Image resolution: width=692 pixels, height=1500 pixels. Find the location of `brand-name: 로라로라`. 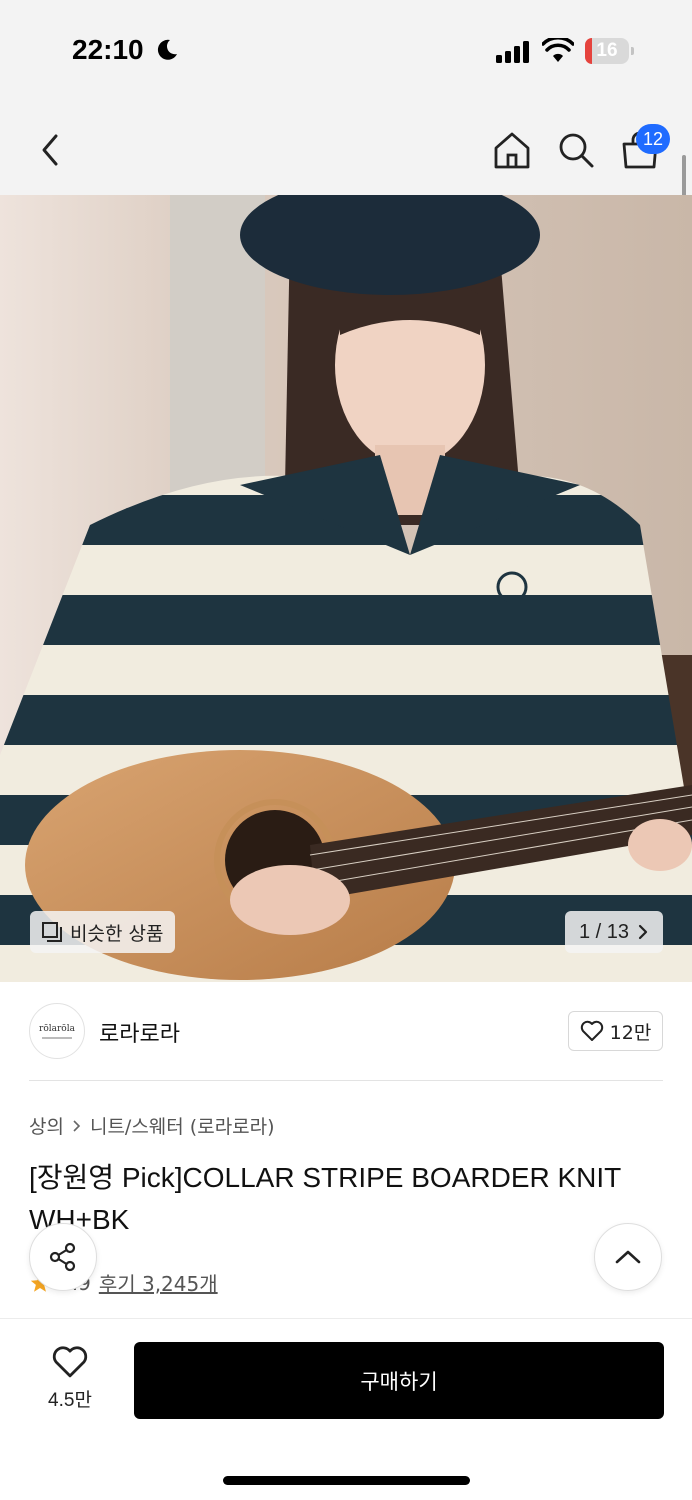

brand-name: 로라로라 is located at coordinates (139, 1032).